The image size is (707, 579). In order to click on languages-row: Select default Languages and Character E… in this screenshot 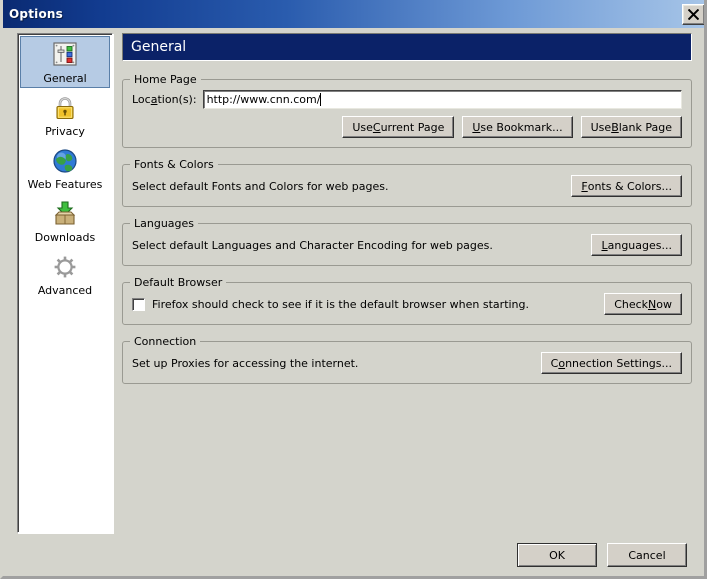, I will do `click(407, 245)`.